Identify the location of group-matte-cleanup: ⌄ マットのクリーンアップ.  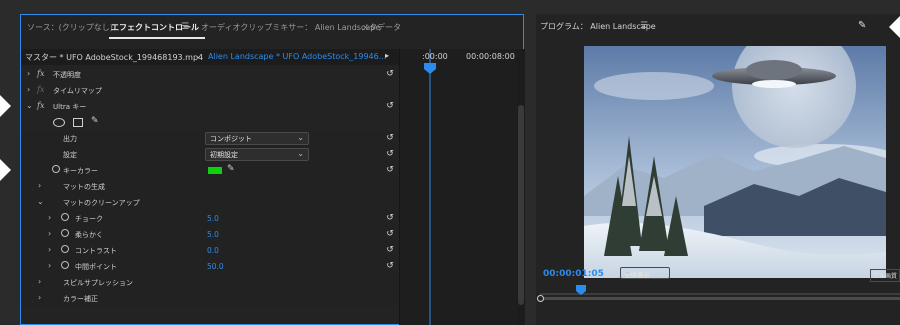
(210, 203).